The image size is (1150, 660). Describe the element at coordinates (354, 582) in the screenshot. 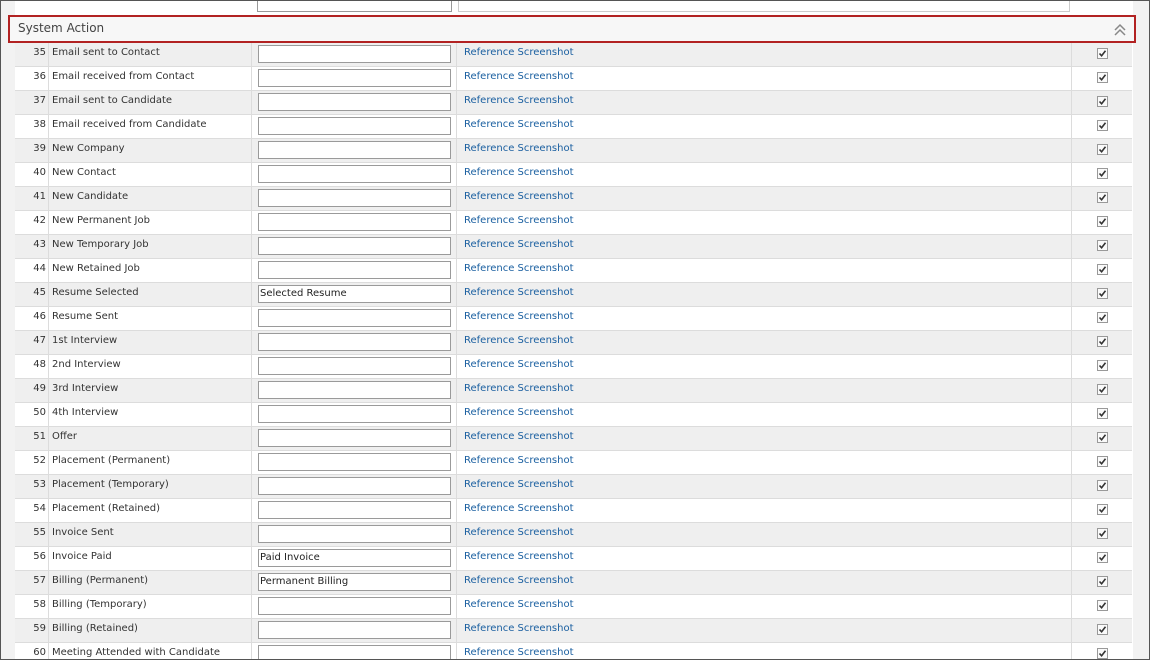

I see `label-input: Permanent Billing` at that location.